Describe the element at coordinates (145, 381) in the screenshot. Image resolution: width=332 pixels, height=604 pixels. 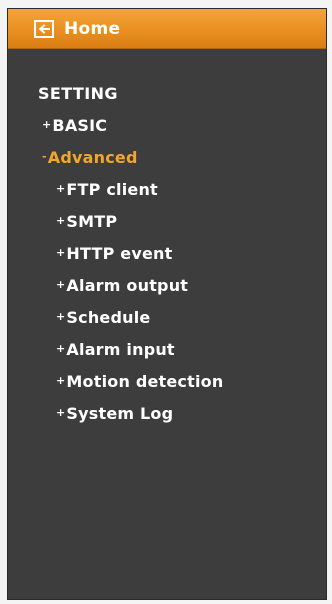
I see `menu-item-label: Motion detection` at that location.